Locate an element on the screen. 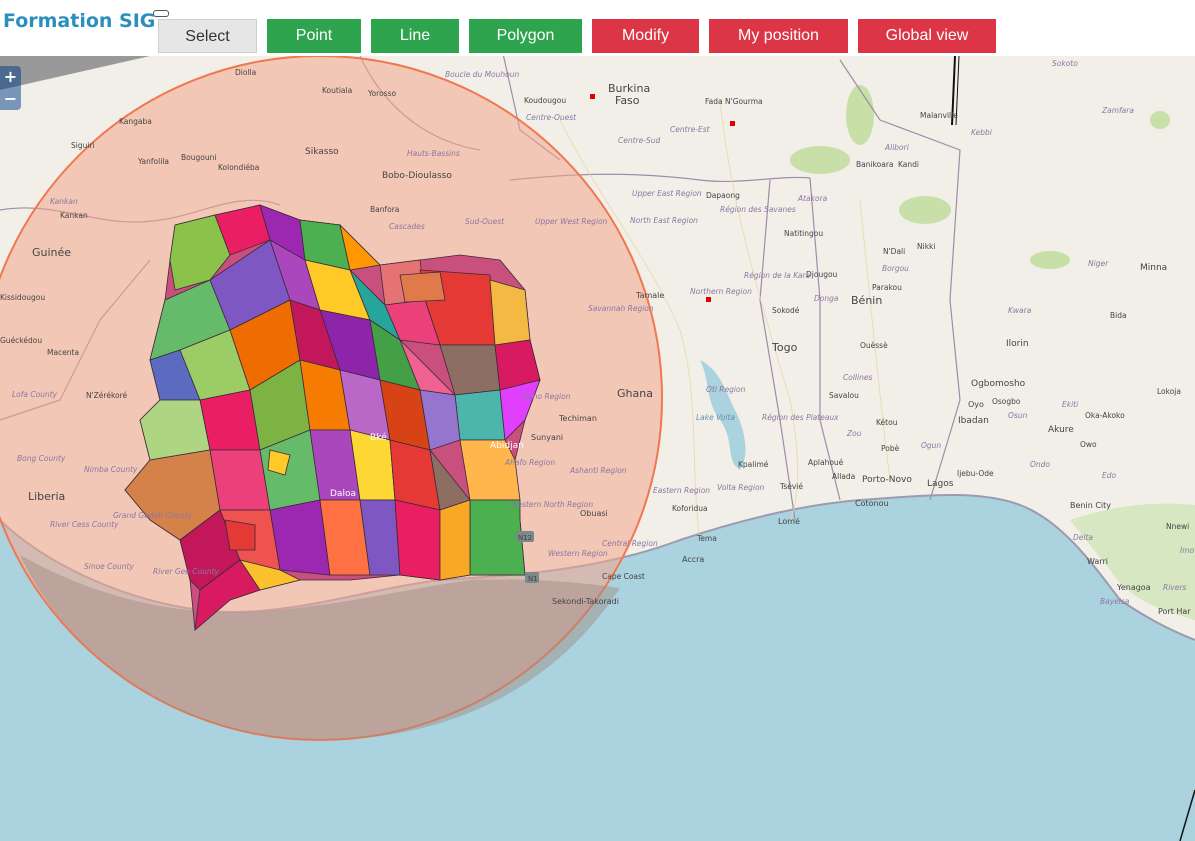  label-delta: Delta is located at coordinates (1083, 537).